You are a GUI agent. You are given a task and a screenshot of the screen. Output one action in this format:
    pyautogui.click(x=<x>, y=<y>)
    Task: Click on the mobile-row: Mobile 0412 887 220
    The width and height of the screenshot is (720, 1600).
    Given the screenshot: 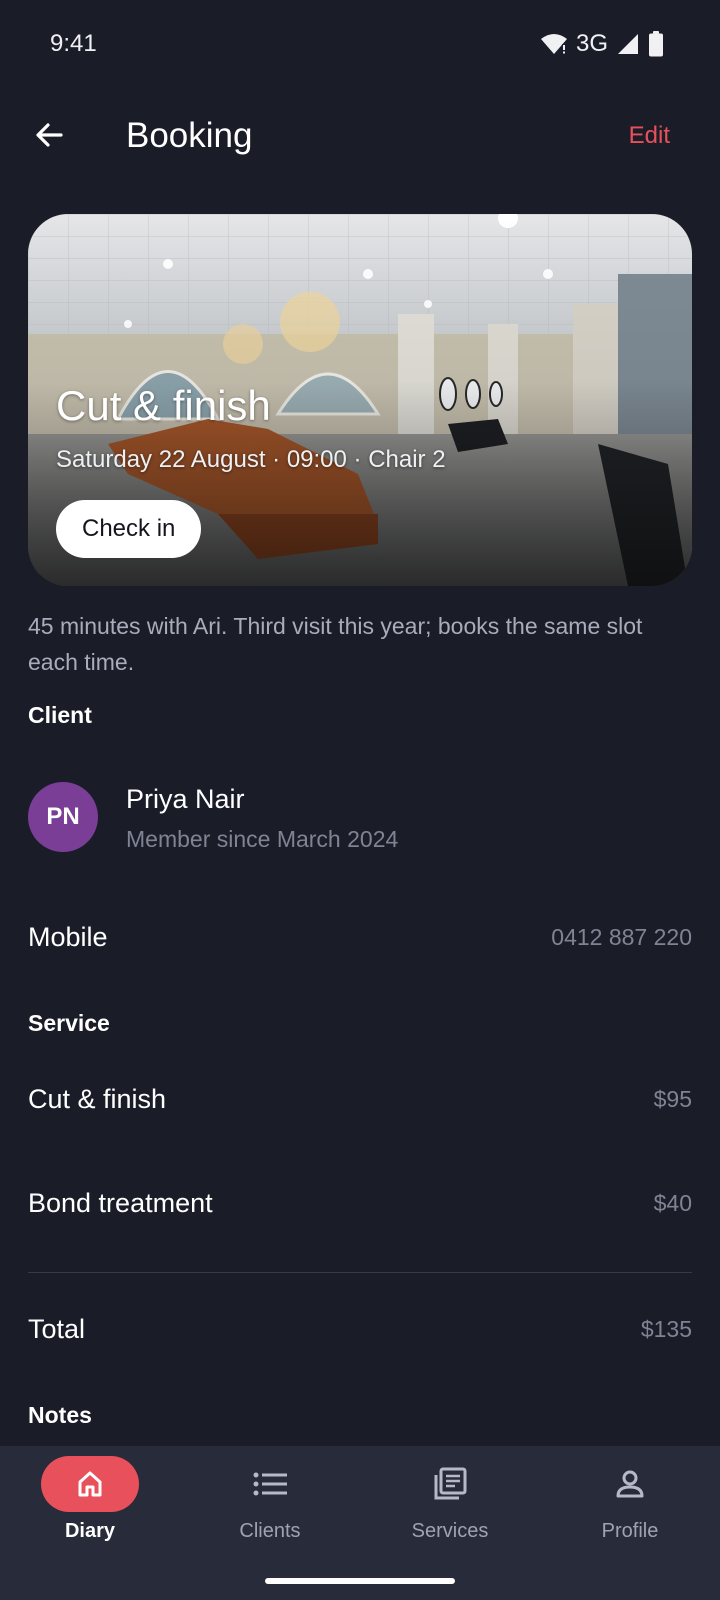 What is the action you would take?
    pyautogui.click(x=360, y=937)
    